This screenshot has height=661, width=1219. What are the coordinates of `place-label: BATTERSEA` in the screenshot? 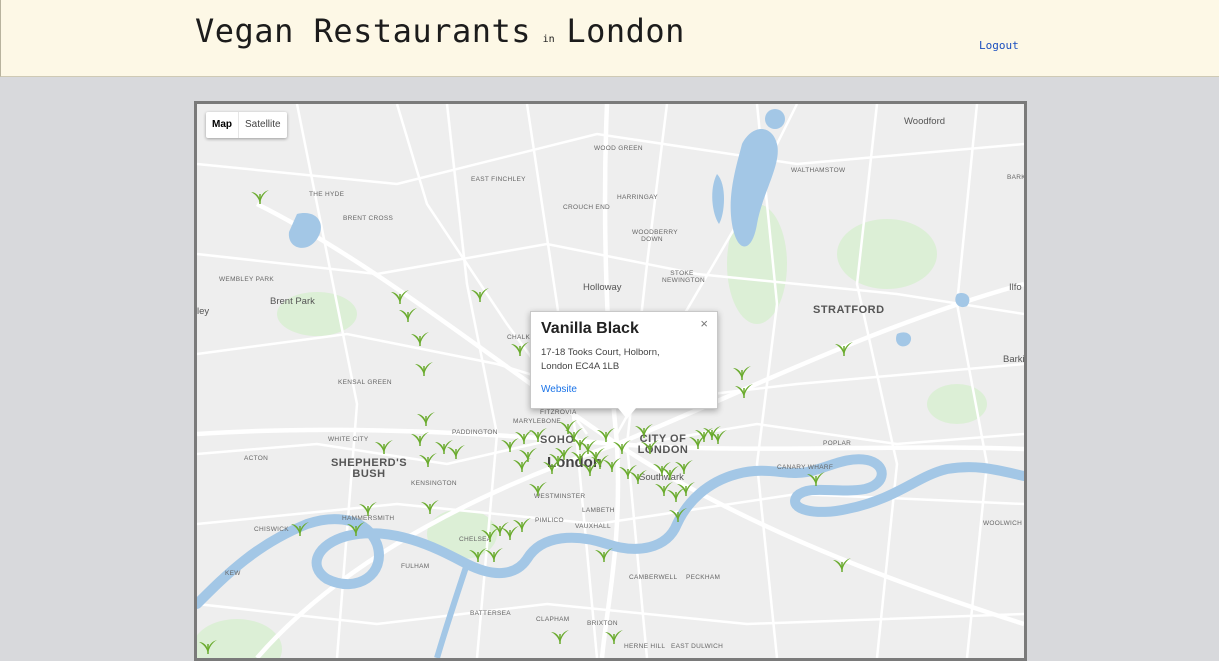 It's located at (490, 613).